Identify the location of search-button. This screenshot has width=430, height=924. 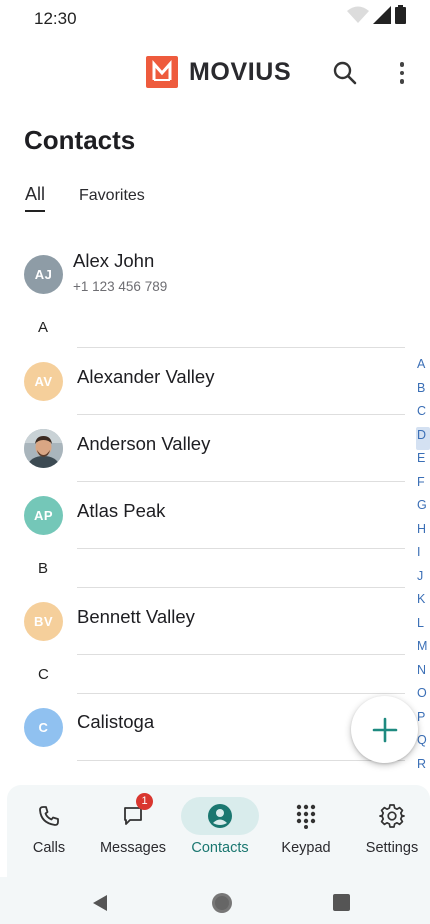
(345, 73).